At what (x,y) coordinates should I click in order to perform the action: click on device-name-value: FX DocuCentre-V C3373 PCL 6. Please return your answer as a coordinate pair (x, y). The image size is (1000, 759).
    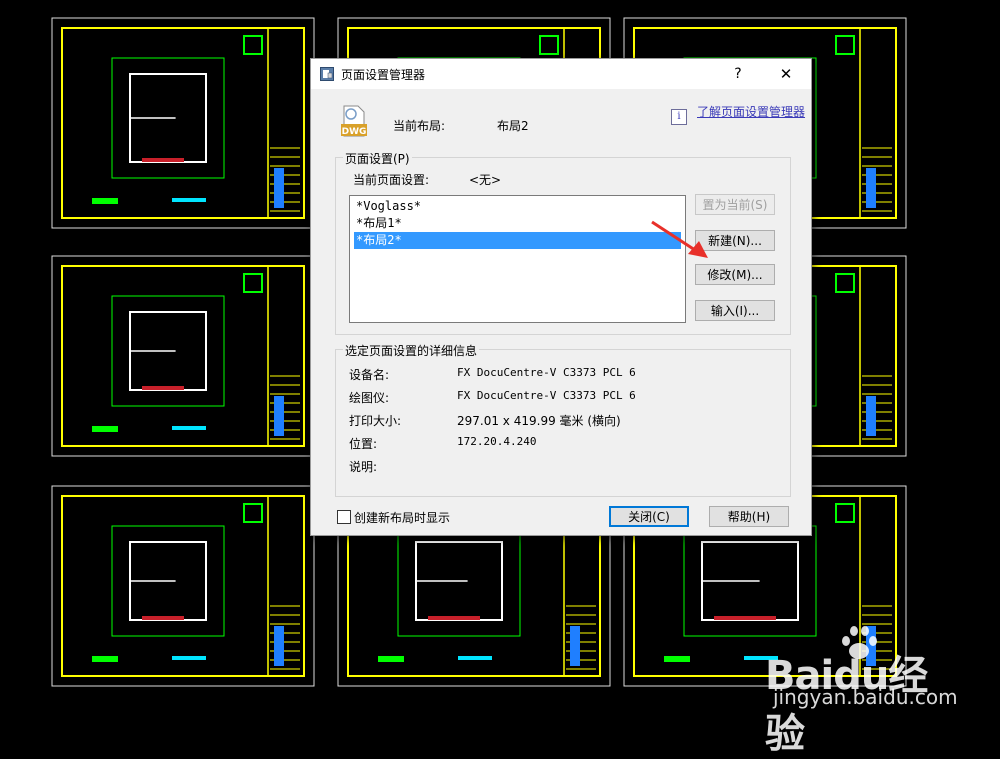
    Looking at the image, I should click on (546, 372).